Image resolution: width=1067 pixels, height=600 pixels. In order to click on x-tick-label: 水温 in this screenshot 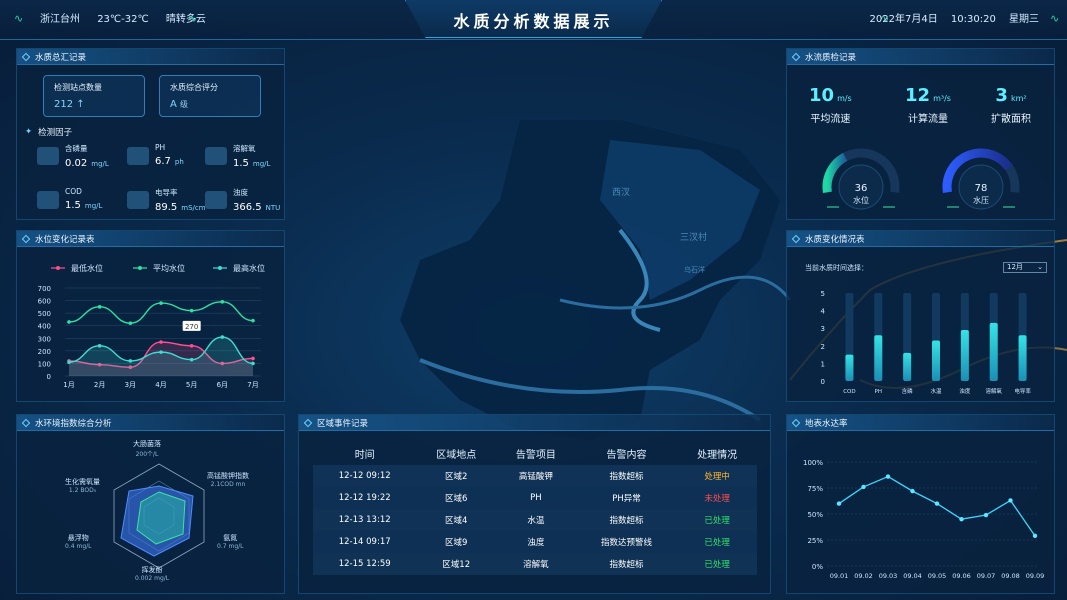, I will do `click(936, 391)`.